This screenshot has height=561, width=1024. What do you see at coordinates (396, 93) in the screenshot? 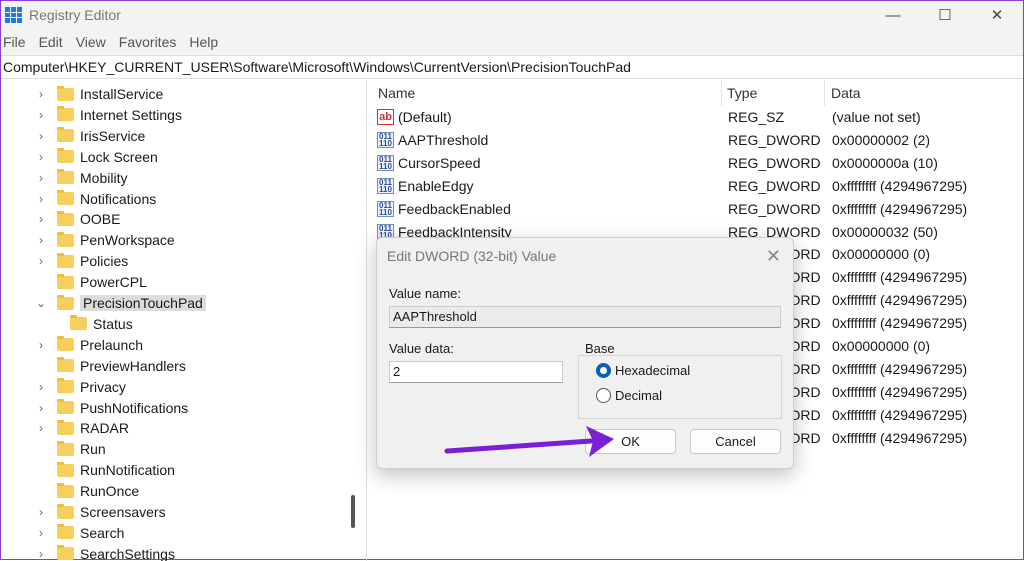
I see `column-name: Name` at bounding box center [396, 93].